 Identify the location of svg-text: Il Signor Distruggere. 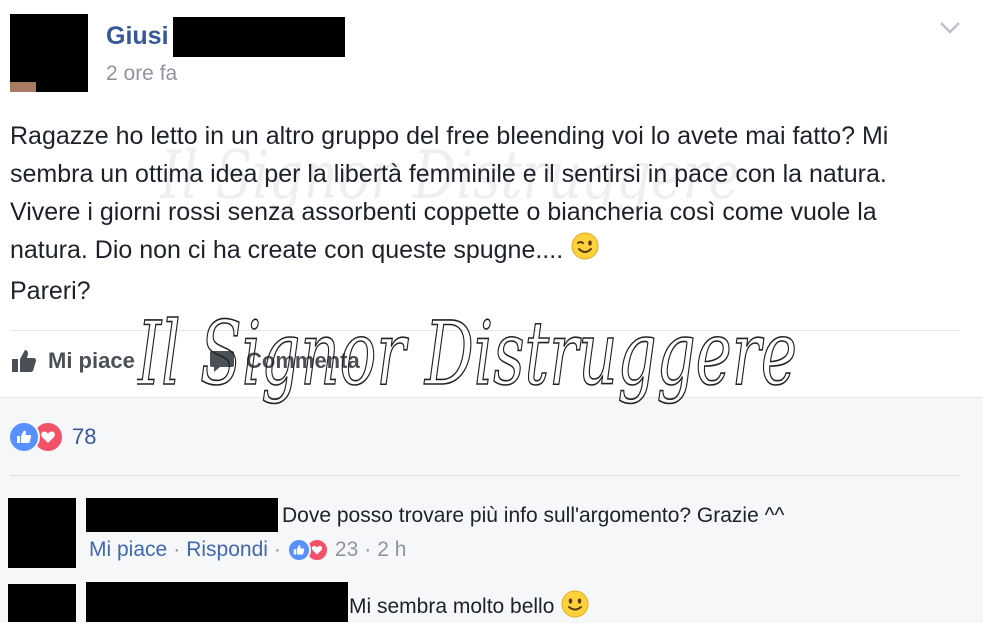
(467, 353).